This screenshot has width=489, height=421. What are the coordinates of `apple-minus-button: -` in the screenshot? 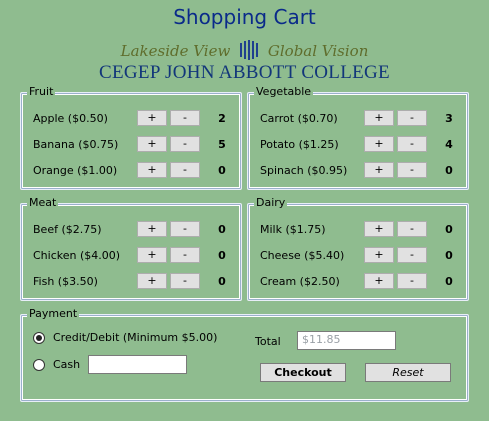 It's located at (185, 118).